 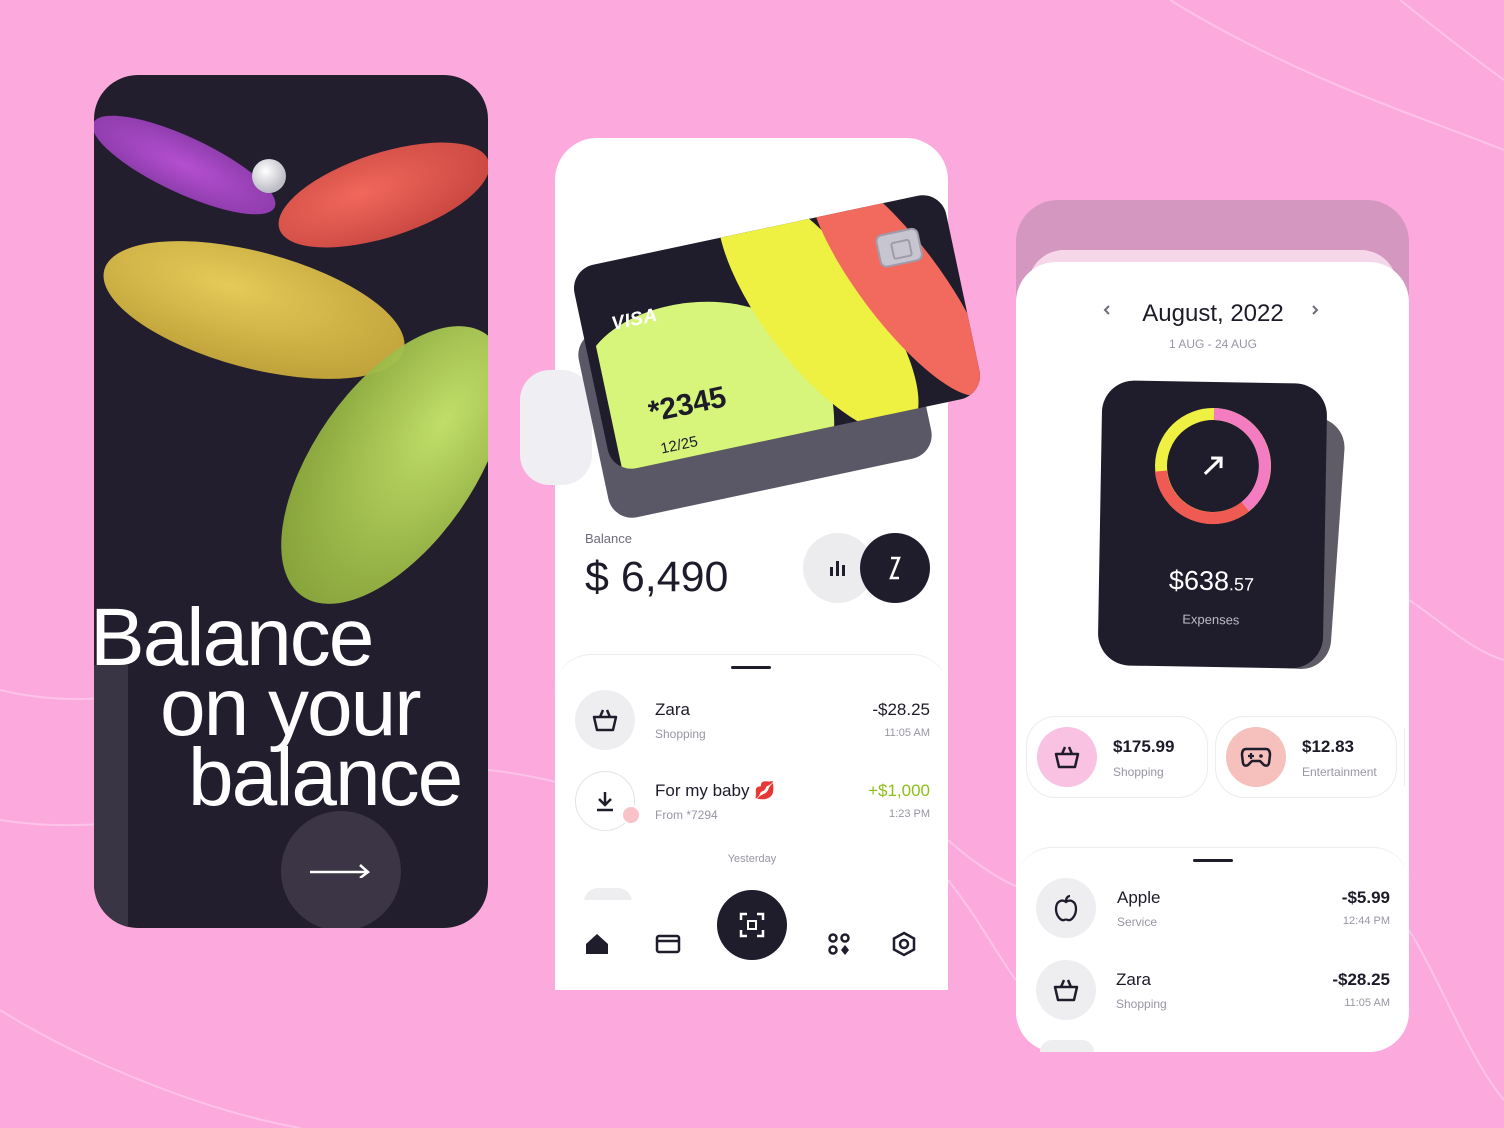 I want to click on category-label: Entertainment, so click(x=1339, y=772).